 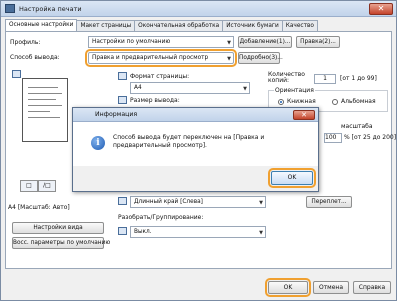 I want to click on output-method-select: Правка и предварительный просмотр ▼, so click(x=161, y=58).